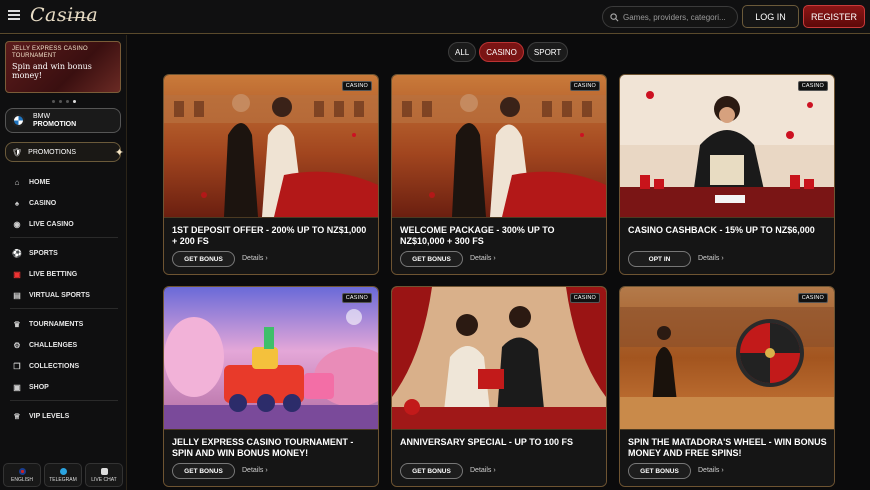  I want to click on login-button: LOG IN, so click(770, 16).